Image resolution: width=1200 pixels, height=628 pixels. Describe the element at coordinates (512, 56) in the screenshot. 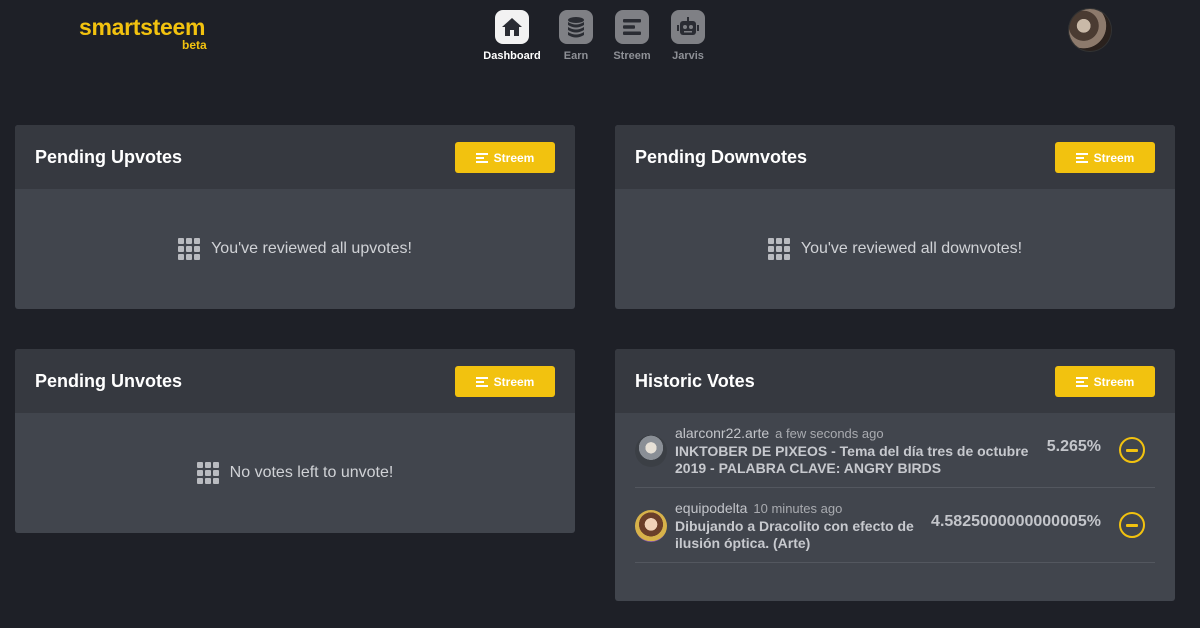

I see `nav-label: Dashboard` at that location.